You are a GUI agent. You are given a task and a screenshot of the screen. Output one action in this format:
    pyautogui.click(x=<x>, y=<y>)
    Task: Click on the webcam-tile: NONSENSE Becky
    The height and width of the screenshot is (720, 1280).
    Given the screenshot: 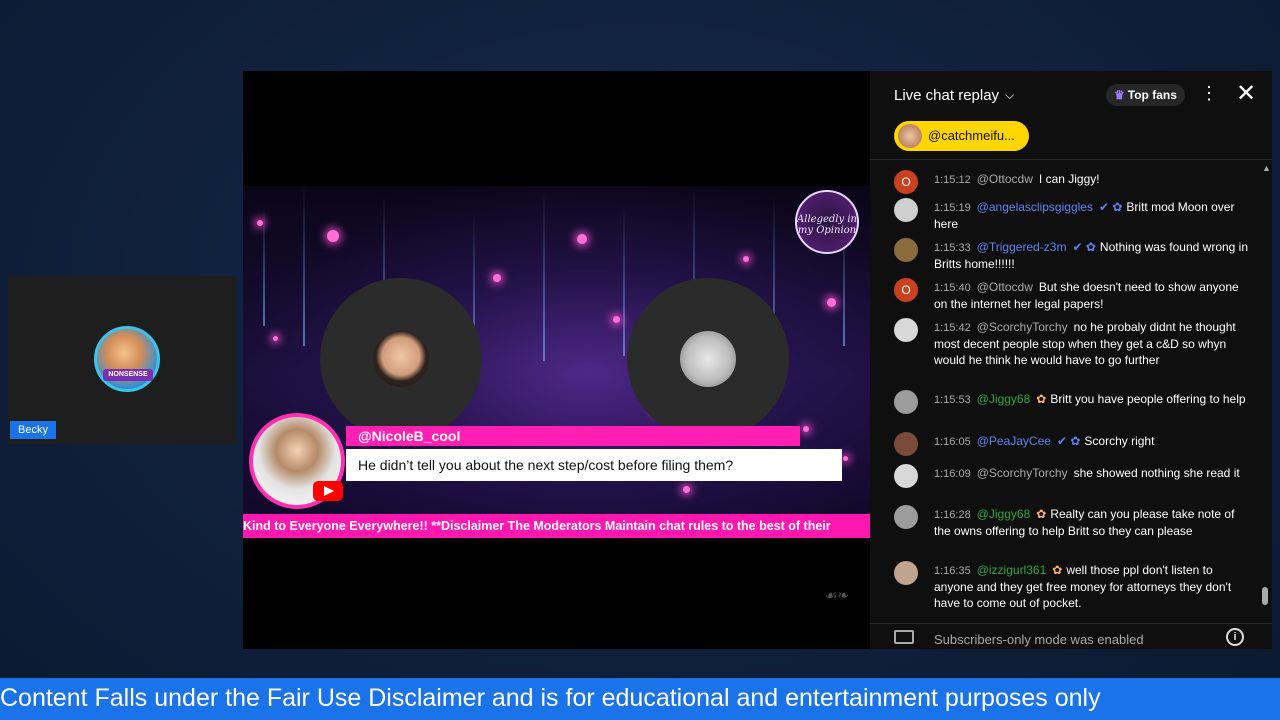 What is the action you would take?
    pyautogui.click(x=122, y=360)
    